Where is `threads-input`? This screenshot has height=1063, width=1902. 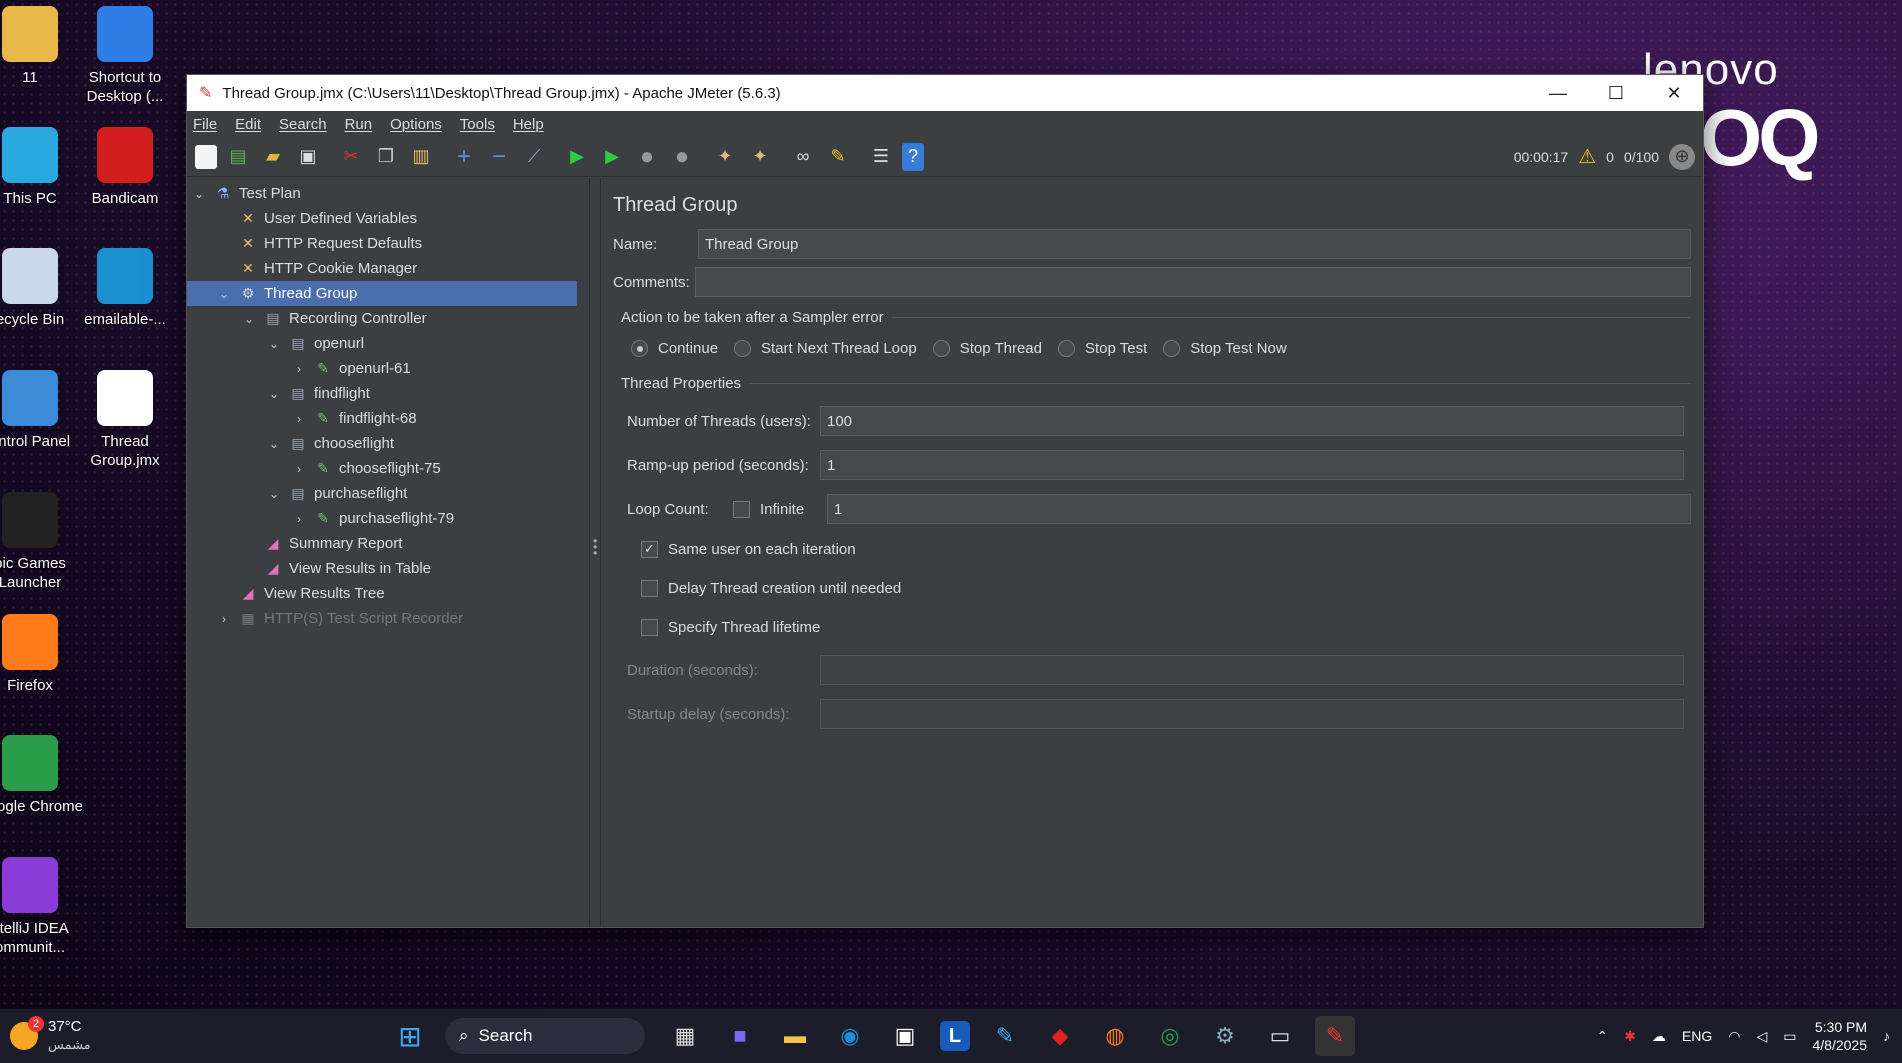 threads-input is located at coordinates (1252, 421).